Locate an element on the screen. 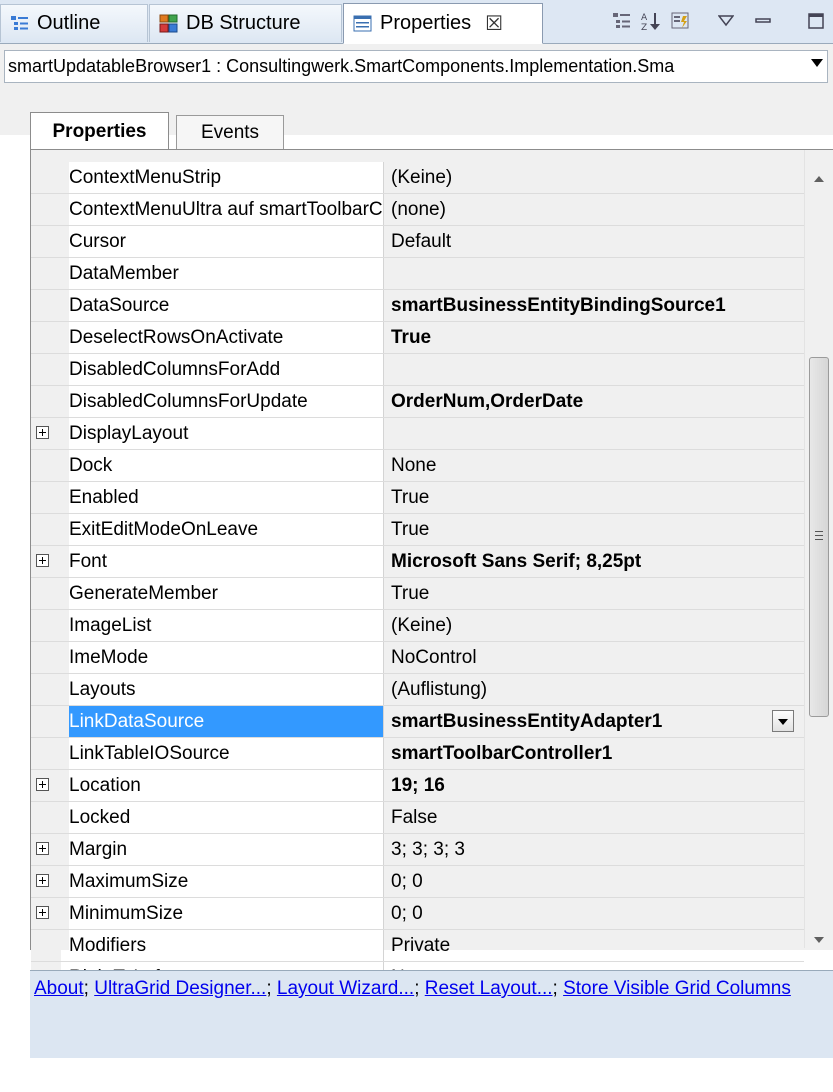 The height and width of the screenshot is (1092, 833). property-value: NoControl is located at coordinates (597, 657).